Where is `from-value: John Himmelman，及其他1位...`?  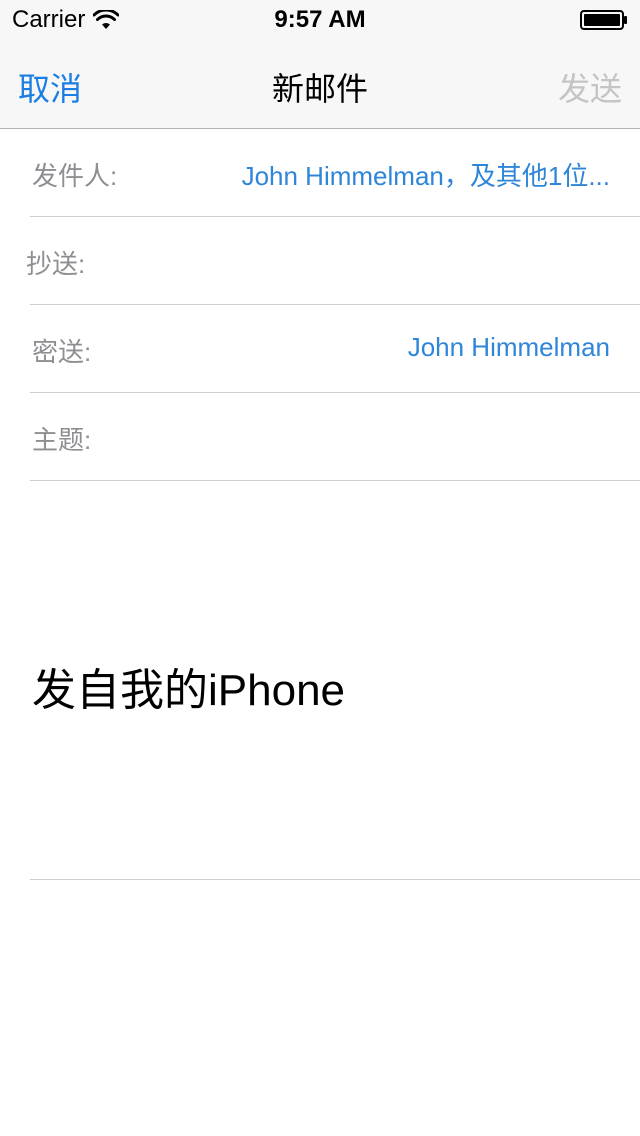
from-value: John Himmelman，及其他1位... is located at coordinates (426, 174).